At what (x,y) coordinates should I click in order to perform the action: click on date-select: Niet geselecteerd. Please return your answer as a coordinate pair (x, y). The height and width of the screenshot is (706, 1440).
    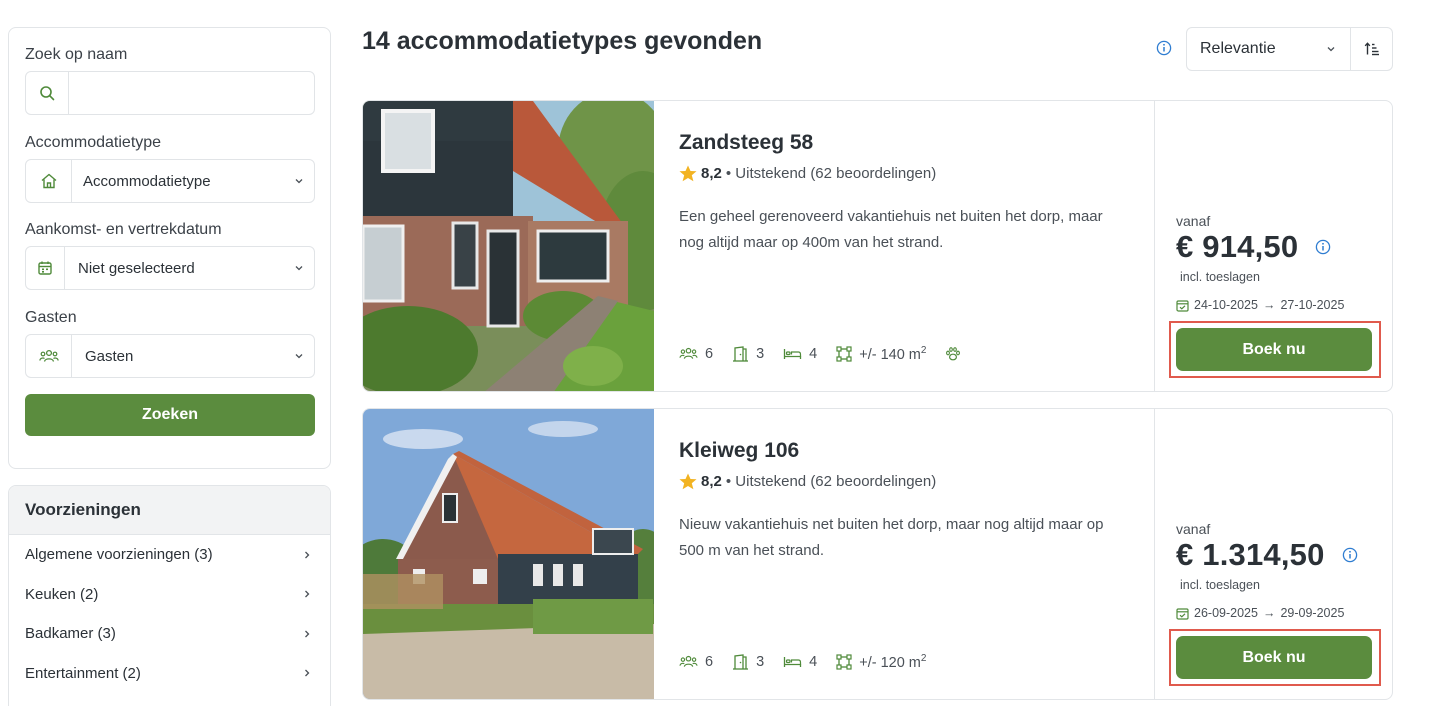
    Looking at the image, I should click on (170, 268).